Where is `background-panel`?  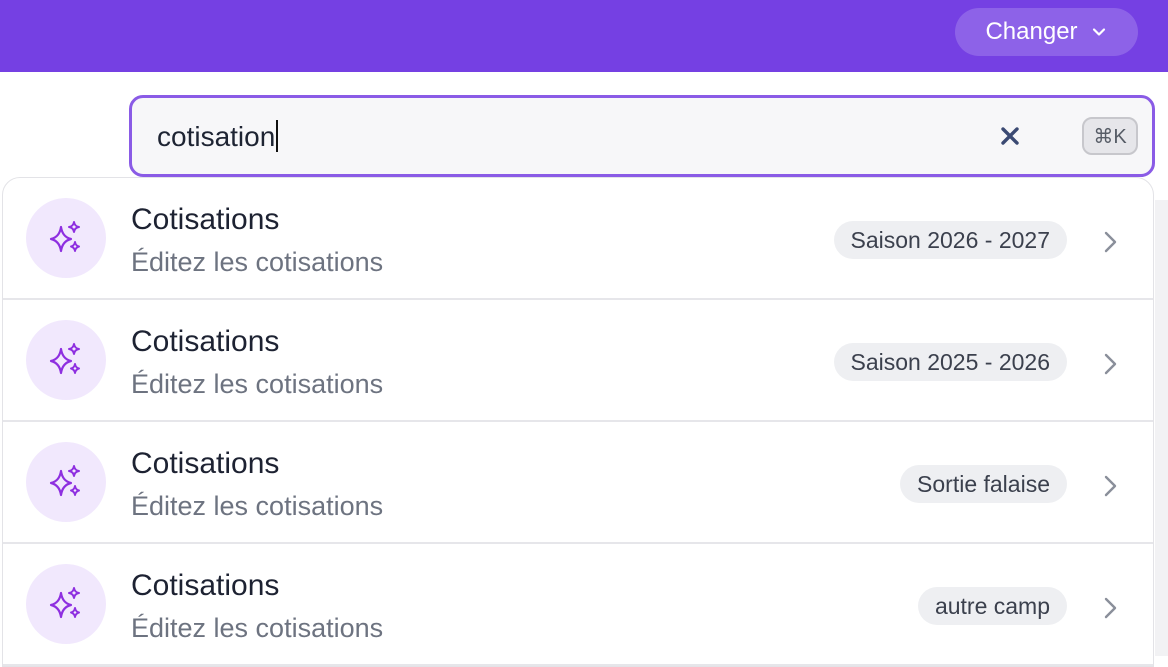
background-panel is located at coordinates (1161, 428).